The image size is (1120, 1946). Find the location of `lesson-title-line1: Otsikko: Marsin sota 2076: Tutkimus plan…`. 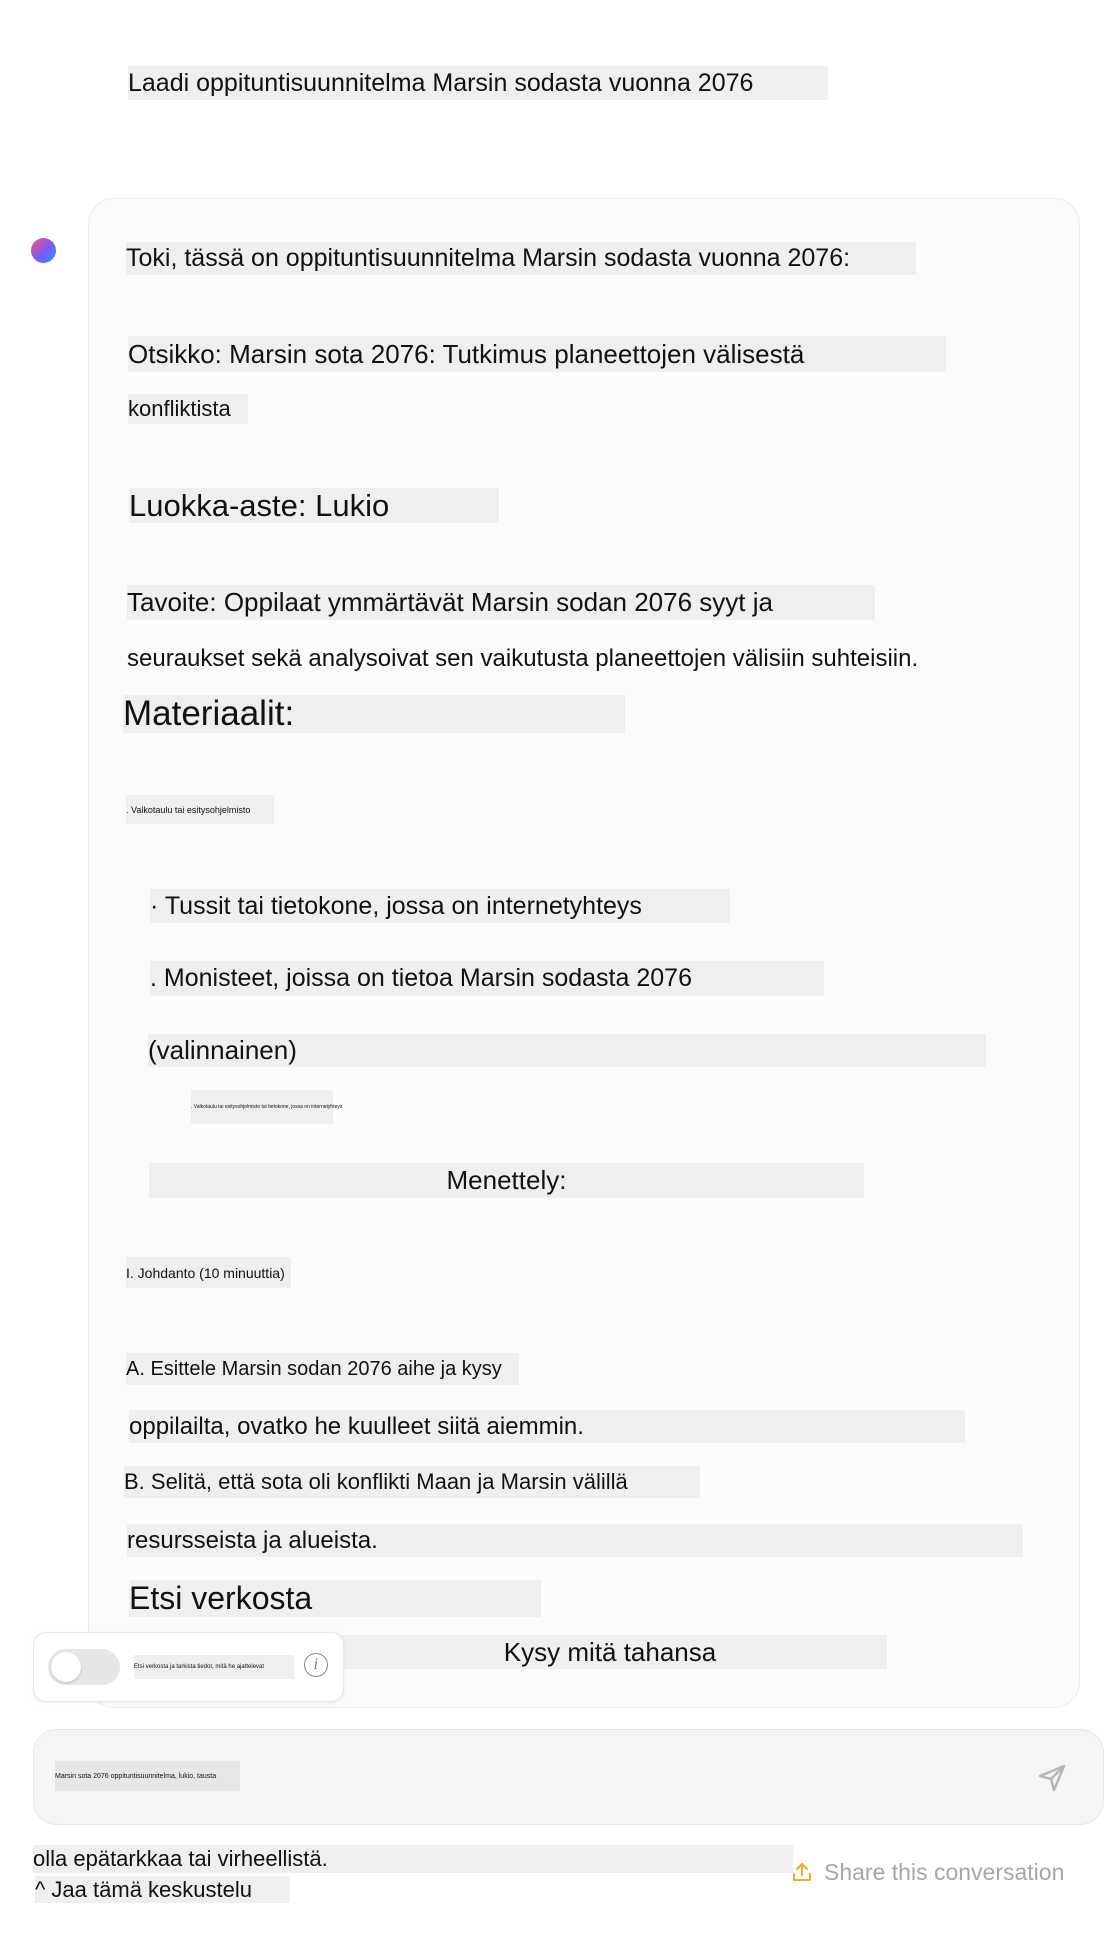

lesson-title-line1: Otsikko: Marsin sota 2076: Tutkimus plan… is located at coordinates (537, 354).